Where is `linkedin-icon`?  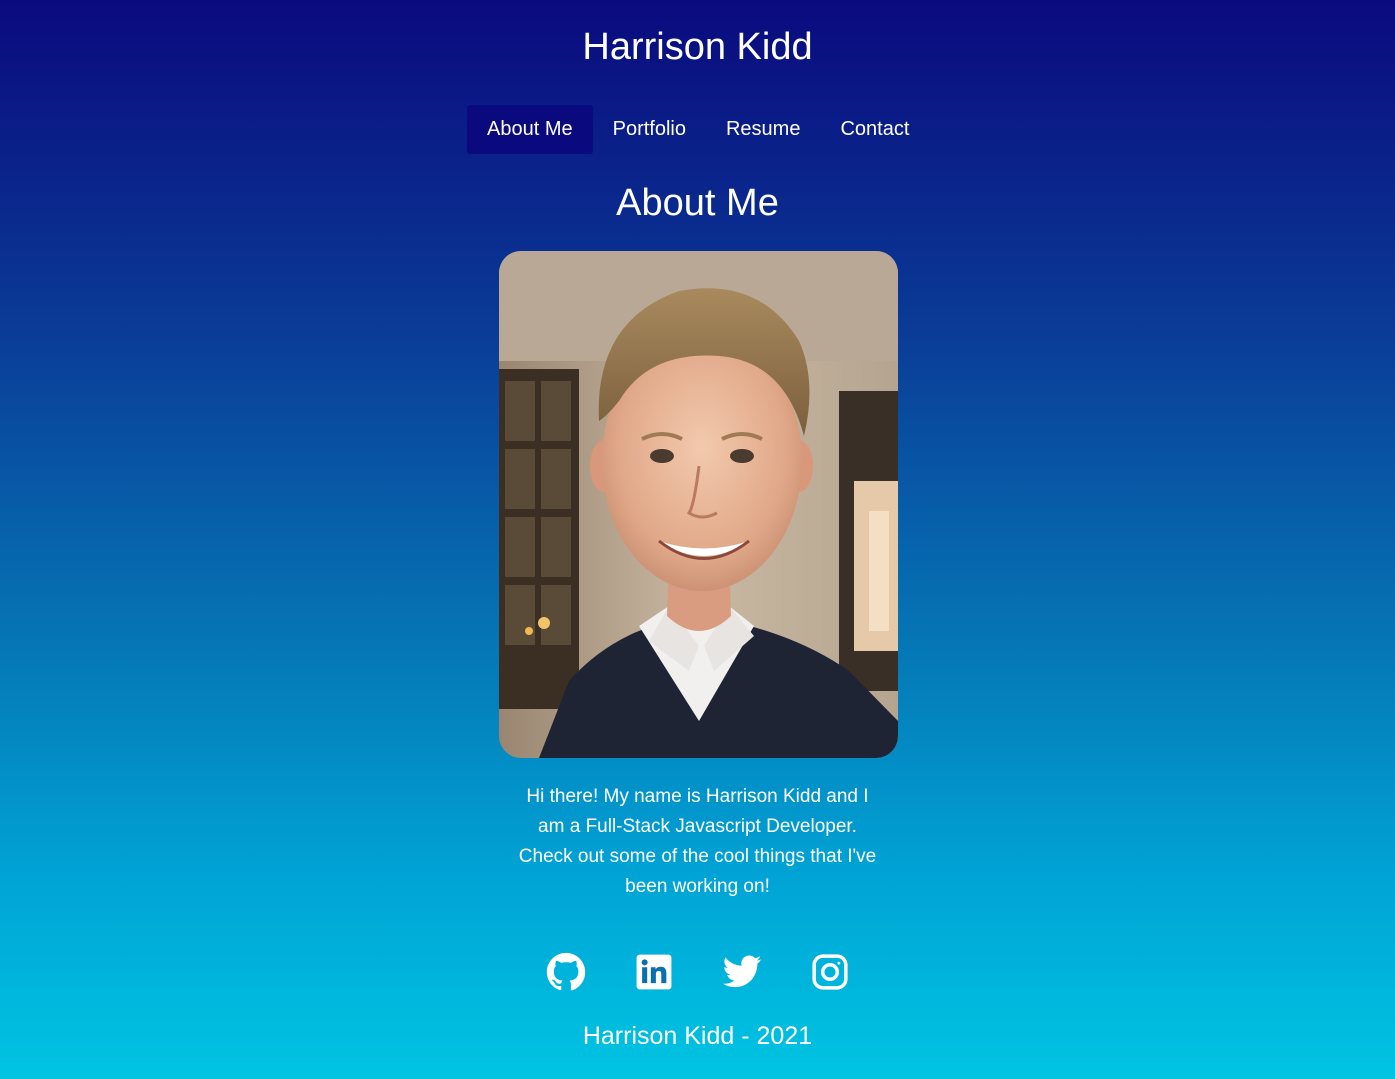 linkedin-icon is located at coordinates (653, 972).